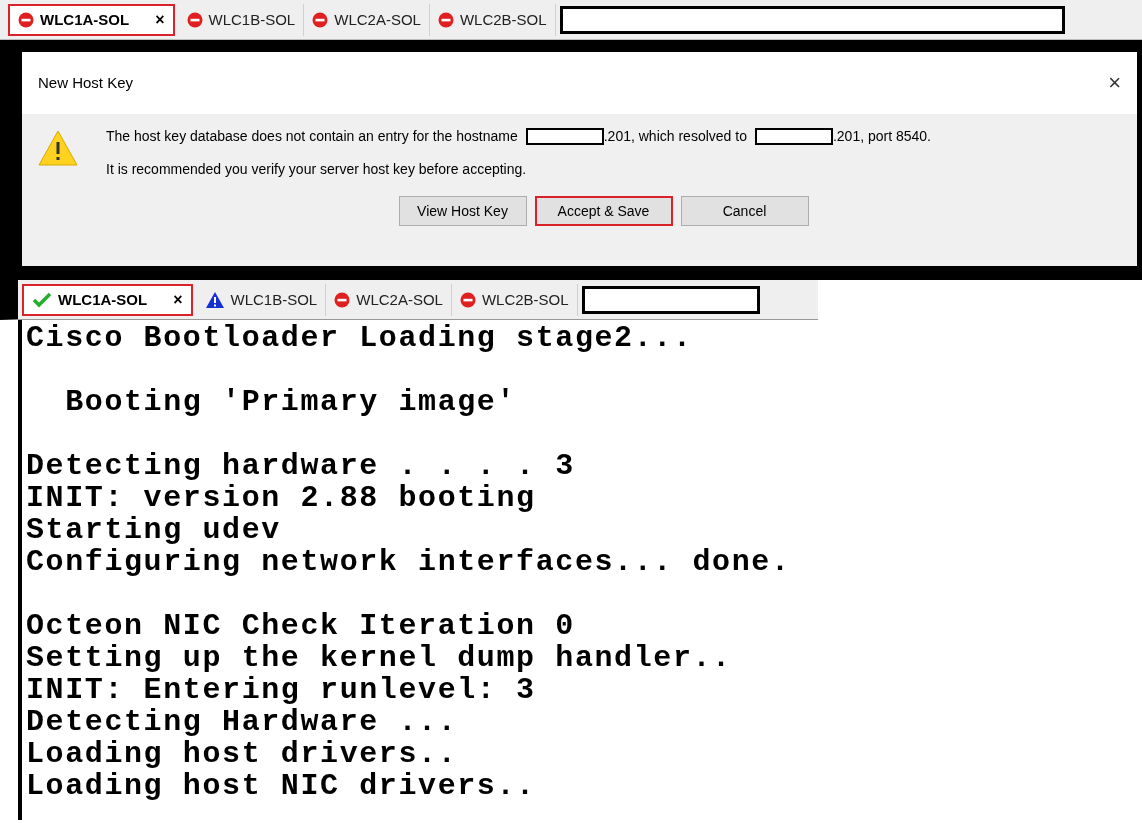  What do you see at coordinates (379, 658) in the screenshot?
I see `terminal-line: Setting up the kernel dump handler..` at bounding box center [379, 658].